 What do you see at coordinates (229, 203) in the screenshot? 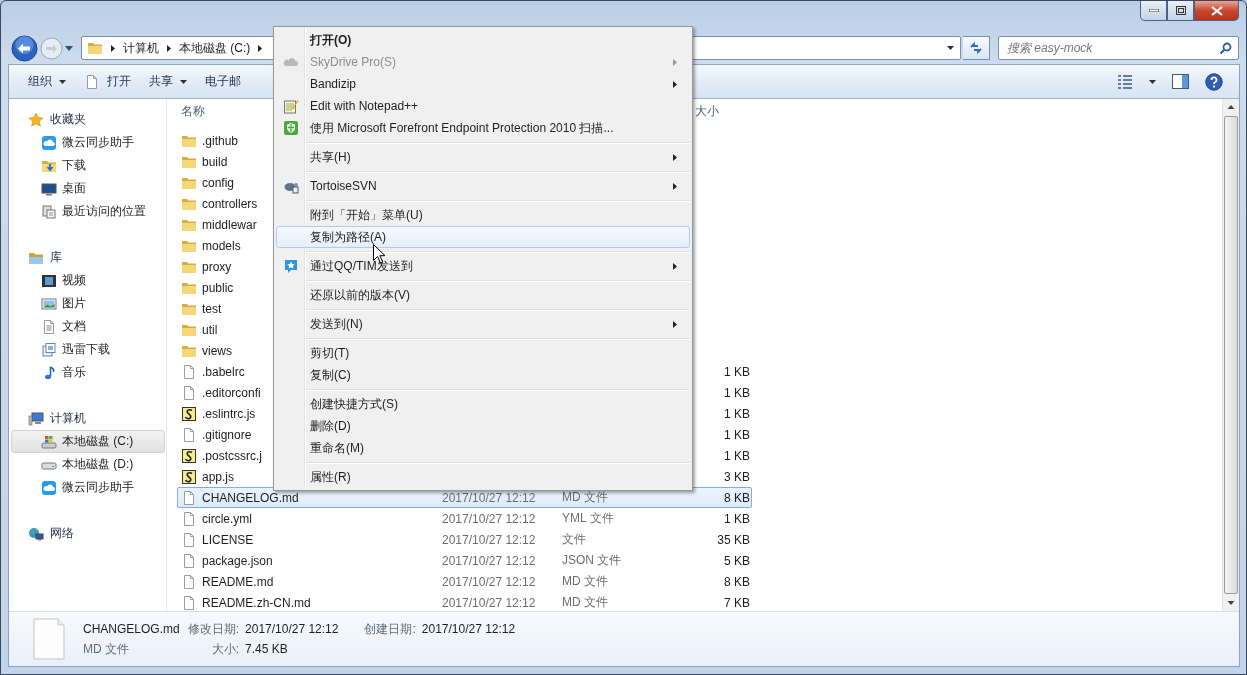
I see `file-name: controllers` at bounding box center [229, 203].